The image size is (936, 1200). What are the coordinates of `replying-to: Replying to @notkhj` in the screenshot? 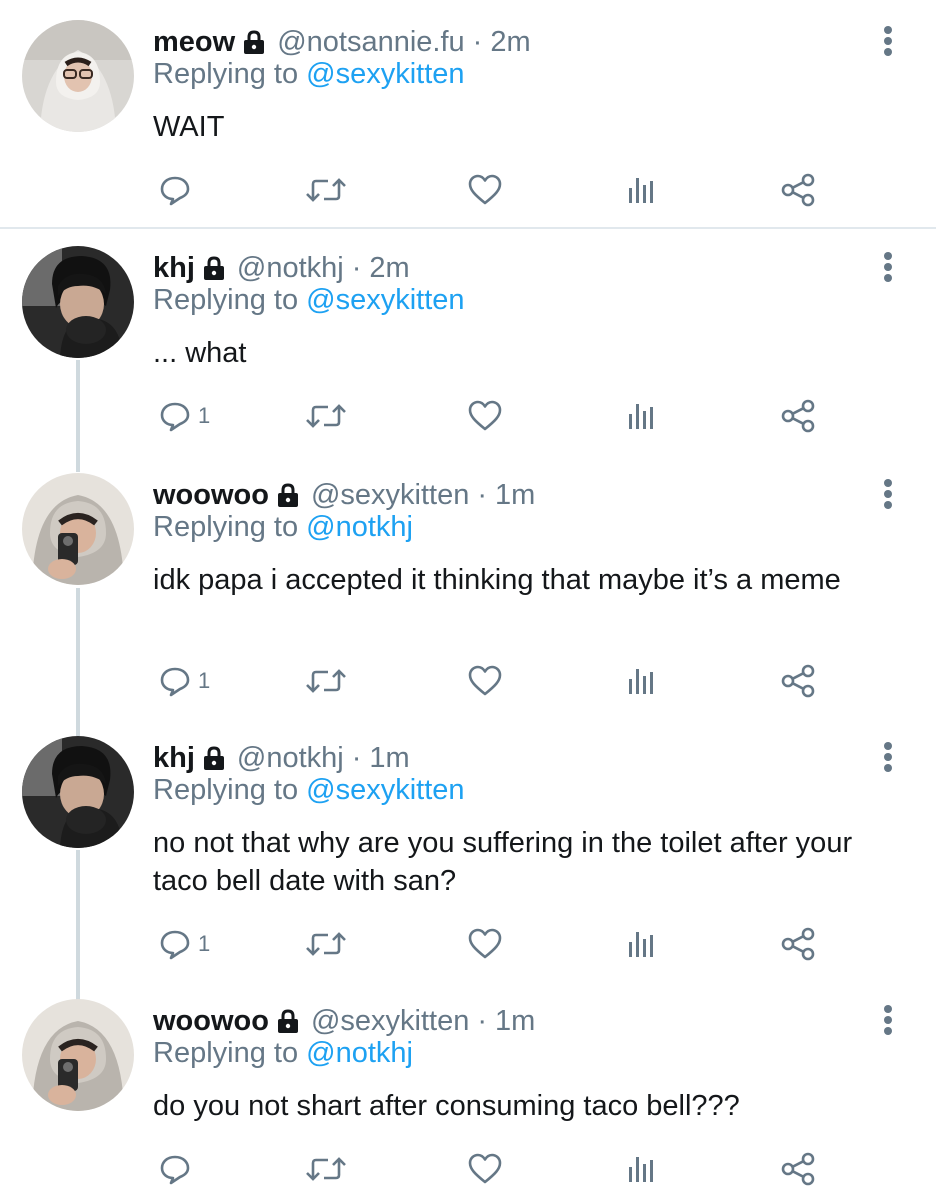 It's located at (283, 1053).